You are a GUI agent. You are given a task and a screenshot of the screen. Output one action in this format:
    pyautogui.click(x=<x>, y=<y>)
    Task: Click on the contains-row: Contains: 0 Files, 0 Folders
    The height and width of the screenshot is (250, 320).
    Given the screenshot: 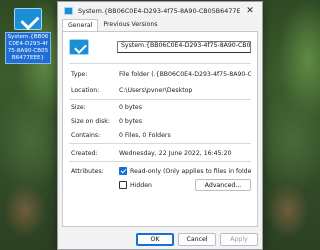 What is the action you would take?
    pyautogui.click(x=161, y=135)
    